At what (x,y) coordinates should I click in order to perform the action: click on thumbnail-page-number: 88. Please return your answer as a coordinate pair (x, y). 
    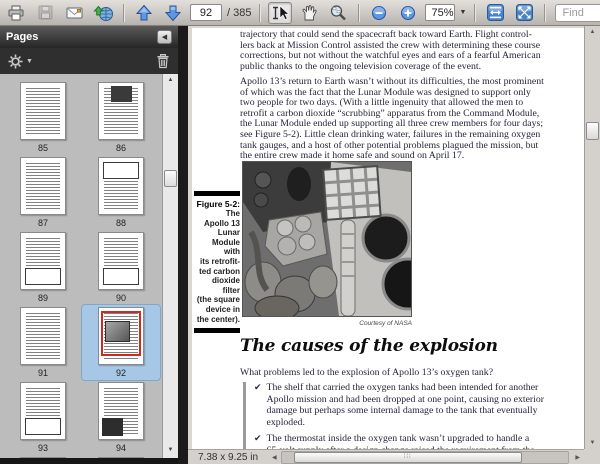
    Looking at the image, I should click on (120, 223).